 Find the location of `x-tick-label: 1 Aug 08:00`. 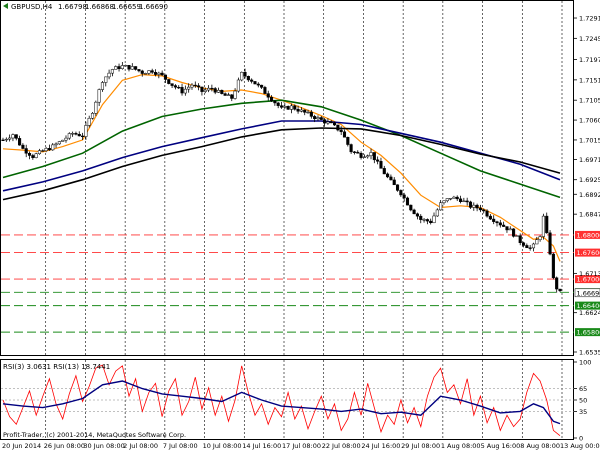

x-tick-label: 1 Aug 08:00 is located at coordinates (461, 446).